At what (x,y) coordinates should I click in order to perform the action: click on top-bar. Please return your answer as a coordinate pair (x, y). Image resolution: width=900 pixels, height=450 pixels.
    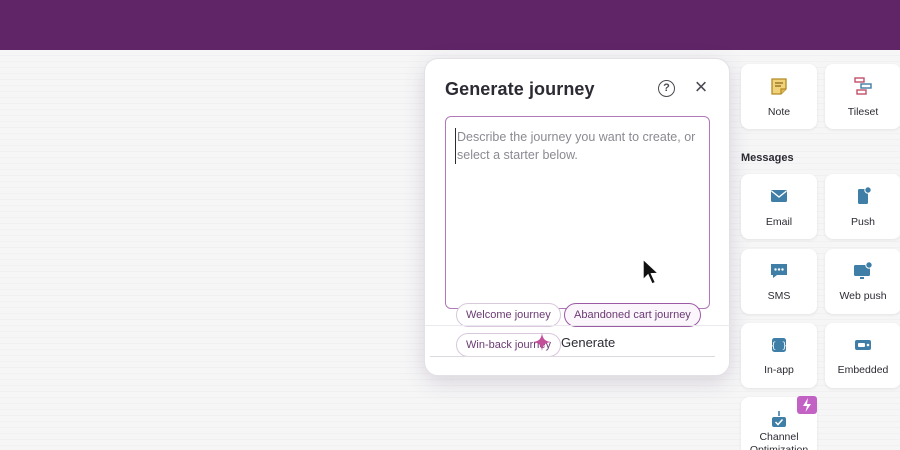
    Looking at the image, I should click on (450, 25).